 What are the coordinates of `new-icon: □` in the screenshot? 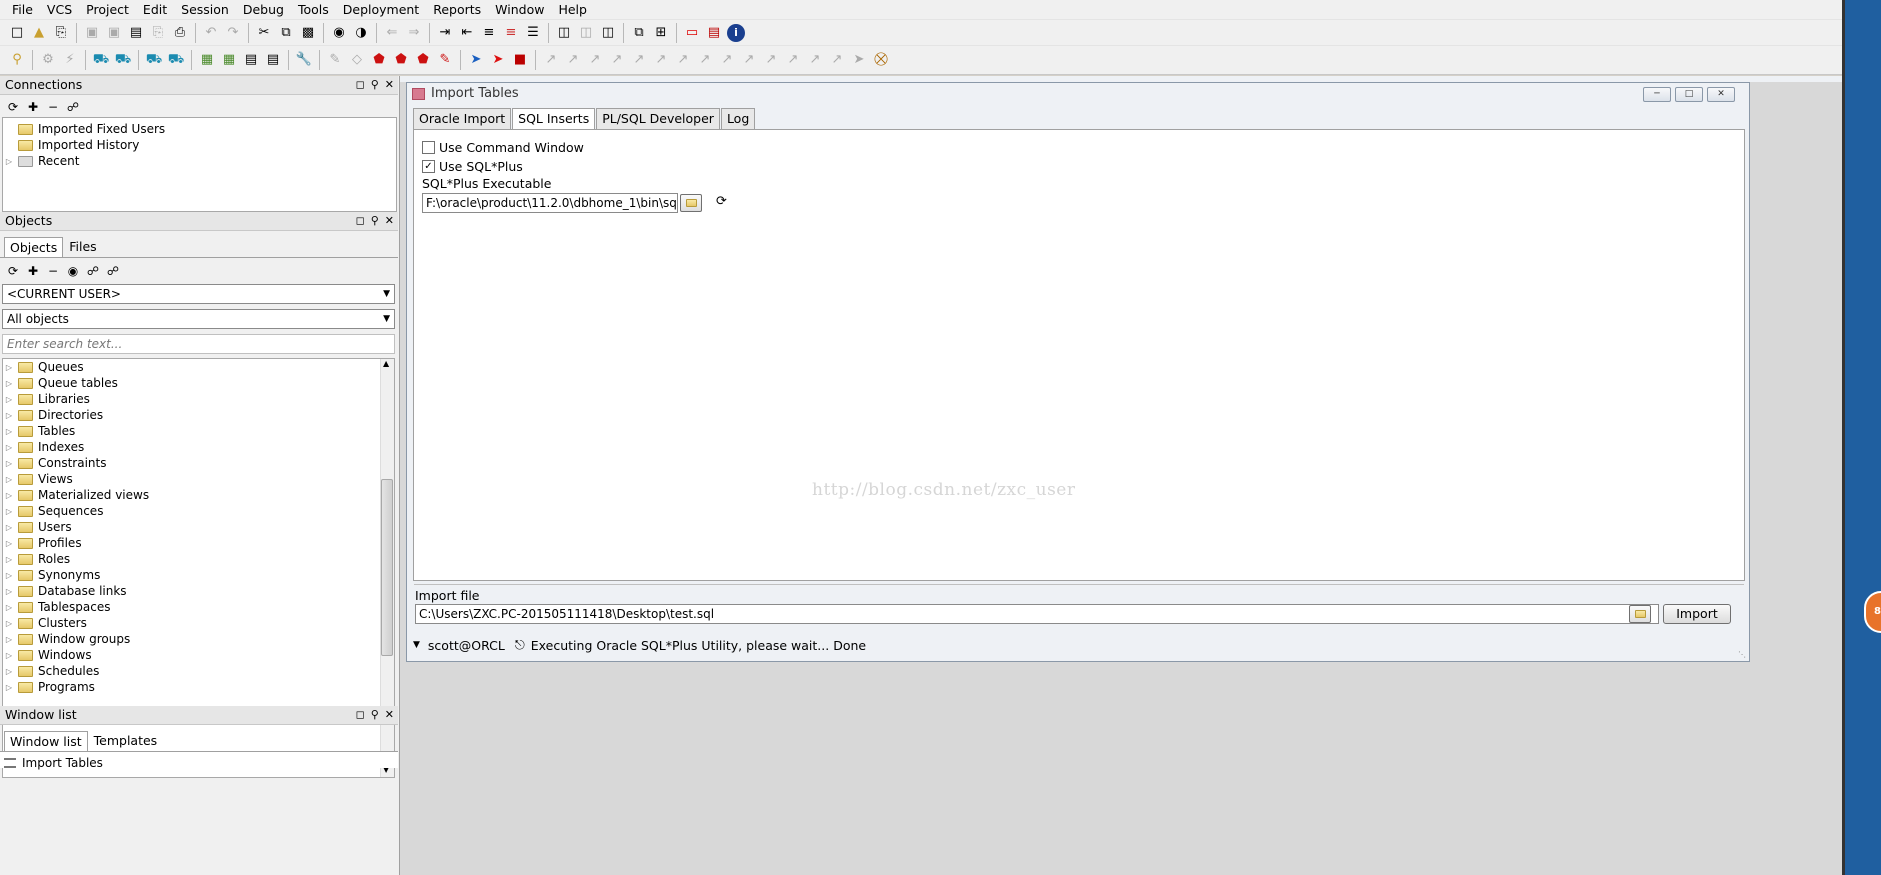 It's located at (17, 33).